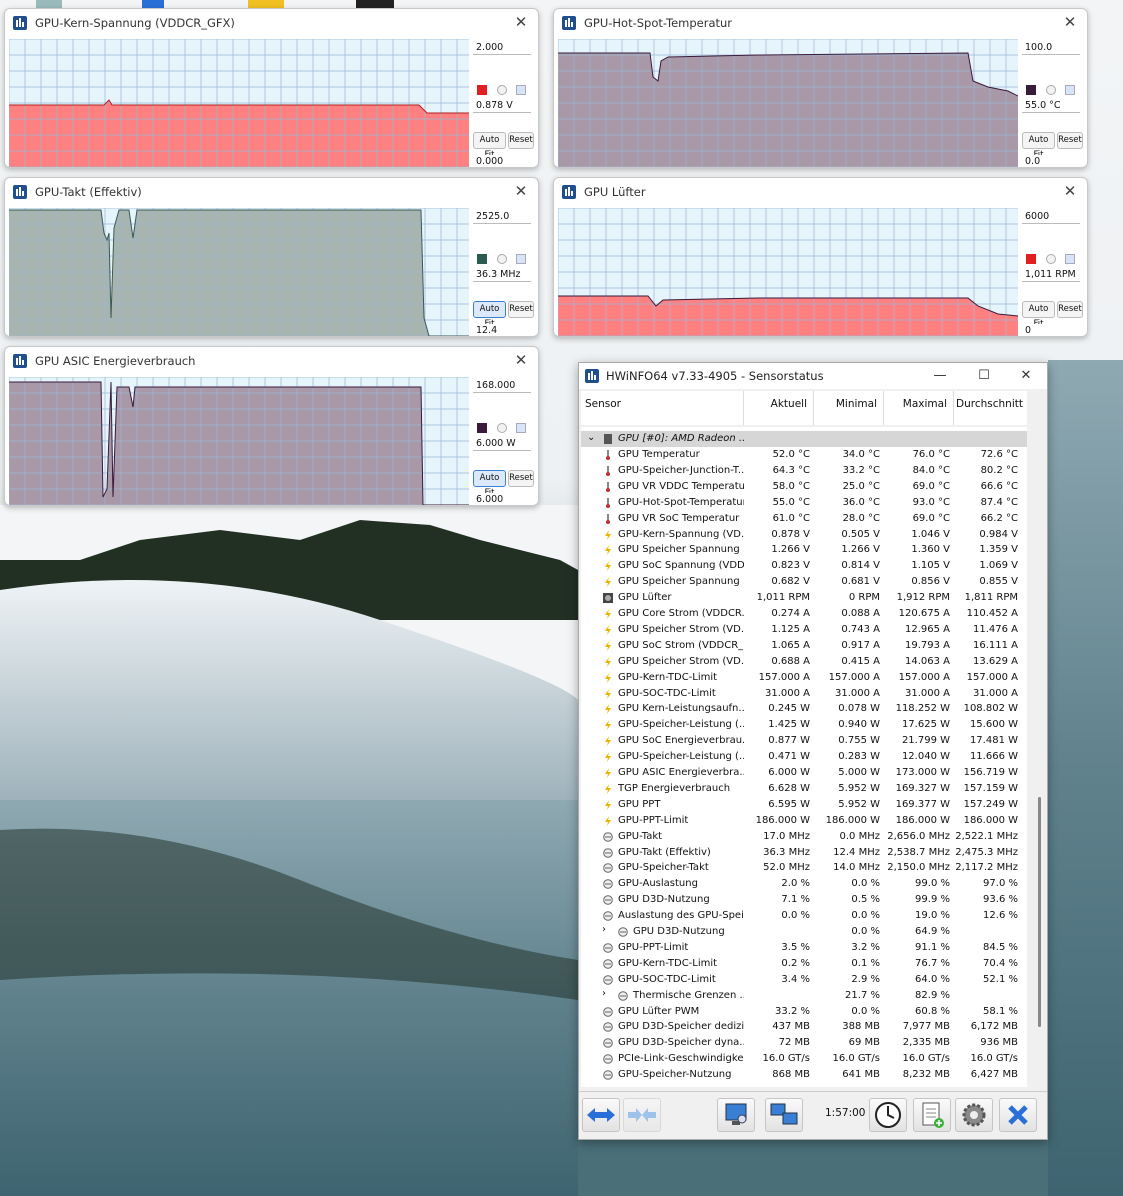  What do you see at coordinates (784, 1115) in the screenshot?
I see `network-button` at bounding box center [784, 1115].